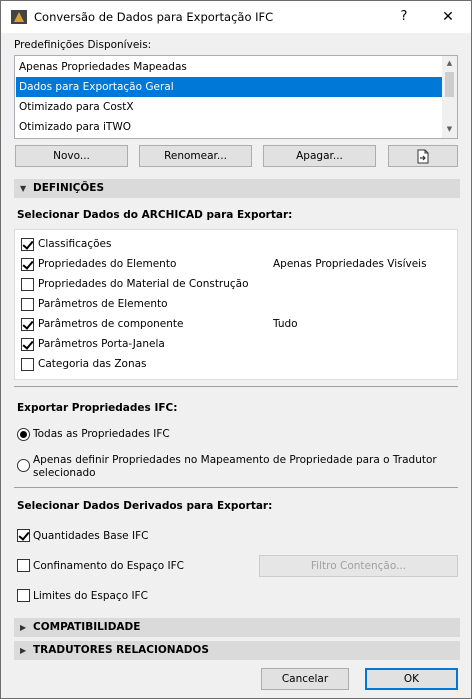 The height and width of the screenshot is (699, 472). What do you see at coordinates (107, 264) in the screenshot?
I see `element-properties-label: Propriedades do Elemento` at bounding box center [107, 264].